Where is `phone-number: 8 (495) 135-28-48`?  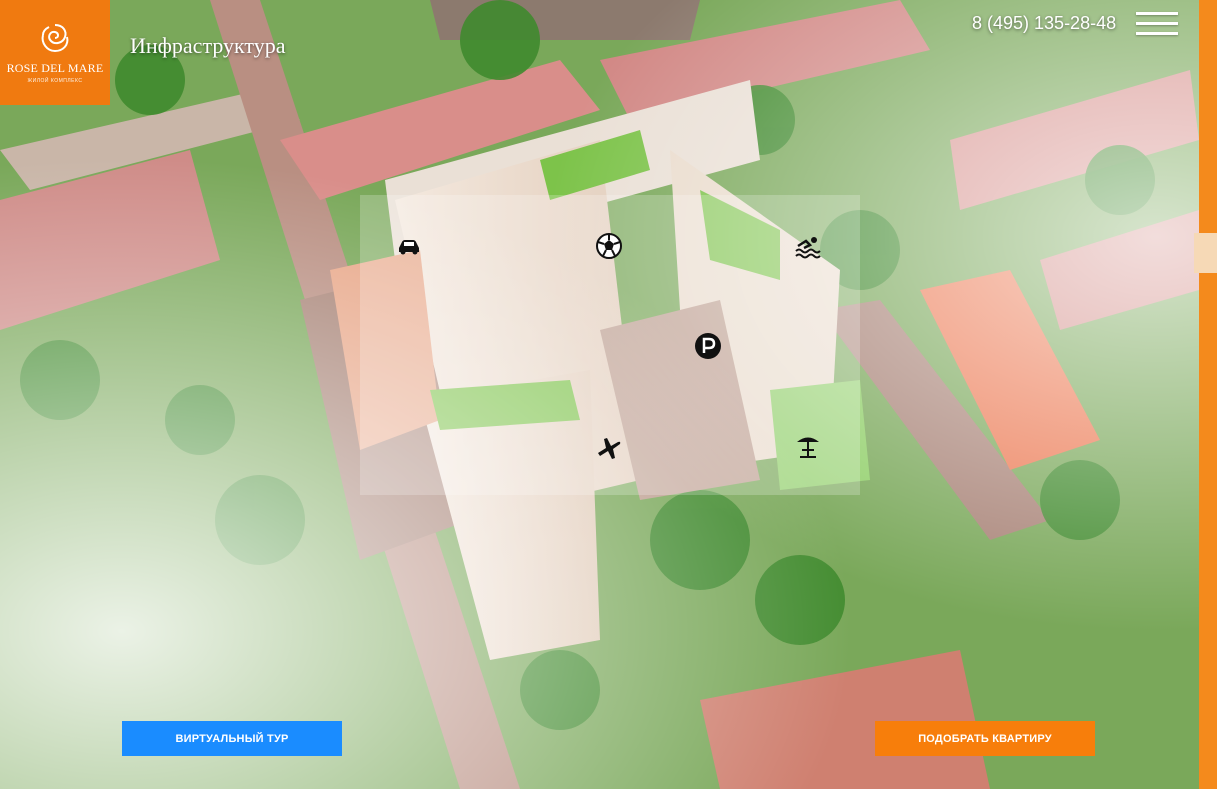 phone-number: 8 (495) 135-28-48 is located at coordinates (1044, 23).